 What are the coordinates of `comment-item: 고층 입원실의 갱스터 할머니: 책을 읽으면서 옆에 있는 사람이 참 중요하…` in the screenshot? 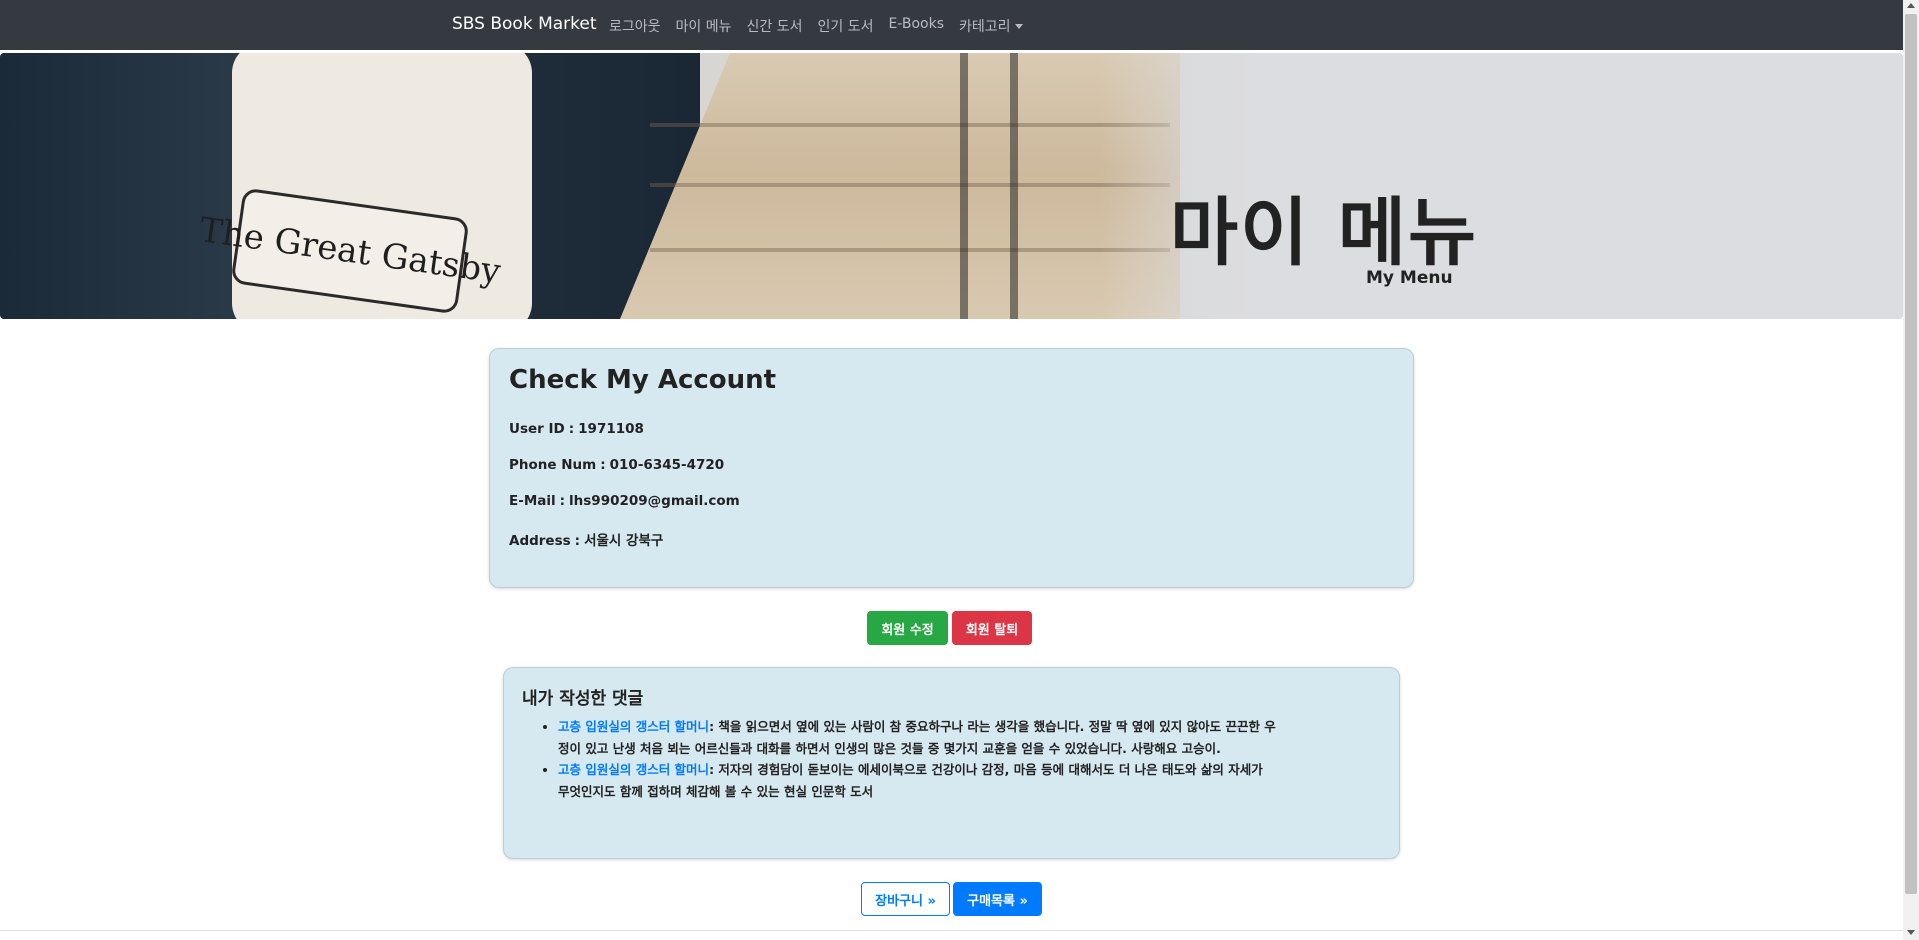 It's located at (918, 737).